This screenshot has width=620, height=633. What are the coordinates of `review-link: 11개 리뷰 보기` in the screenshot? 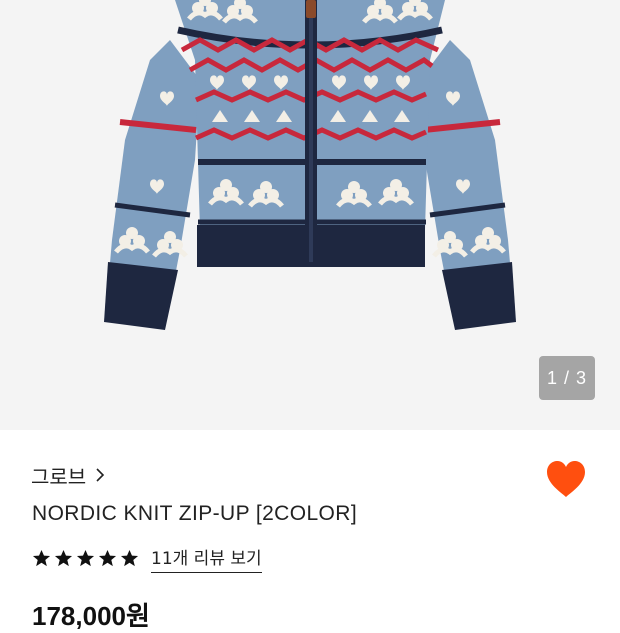 It's located at (206, 558).